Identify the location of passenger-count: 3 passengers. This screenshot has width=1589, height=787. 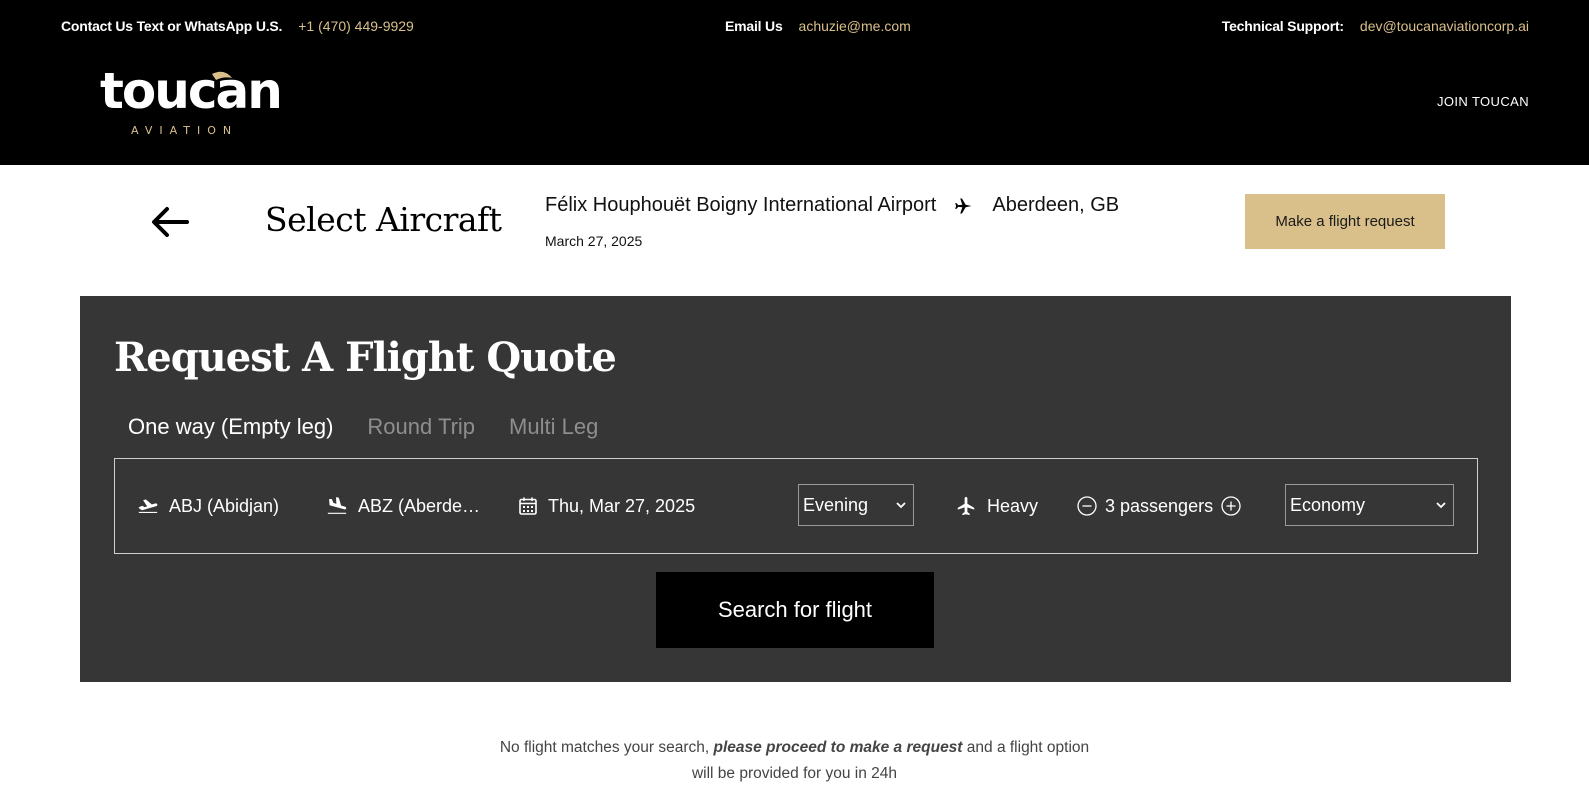
(1159, 505).